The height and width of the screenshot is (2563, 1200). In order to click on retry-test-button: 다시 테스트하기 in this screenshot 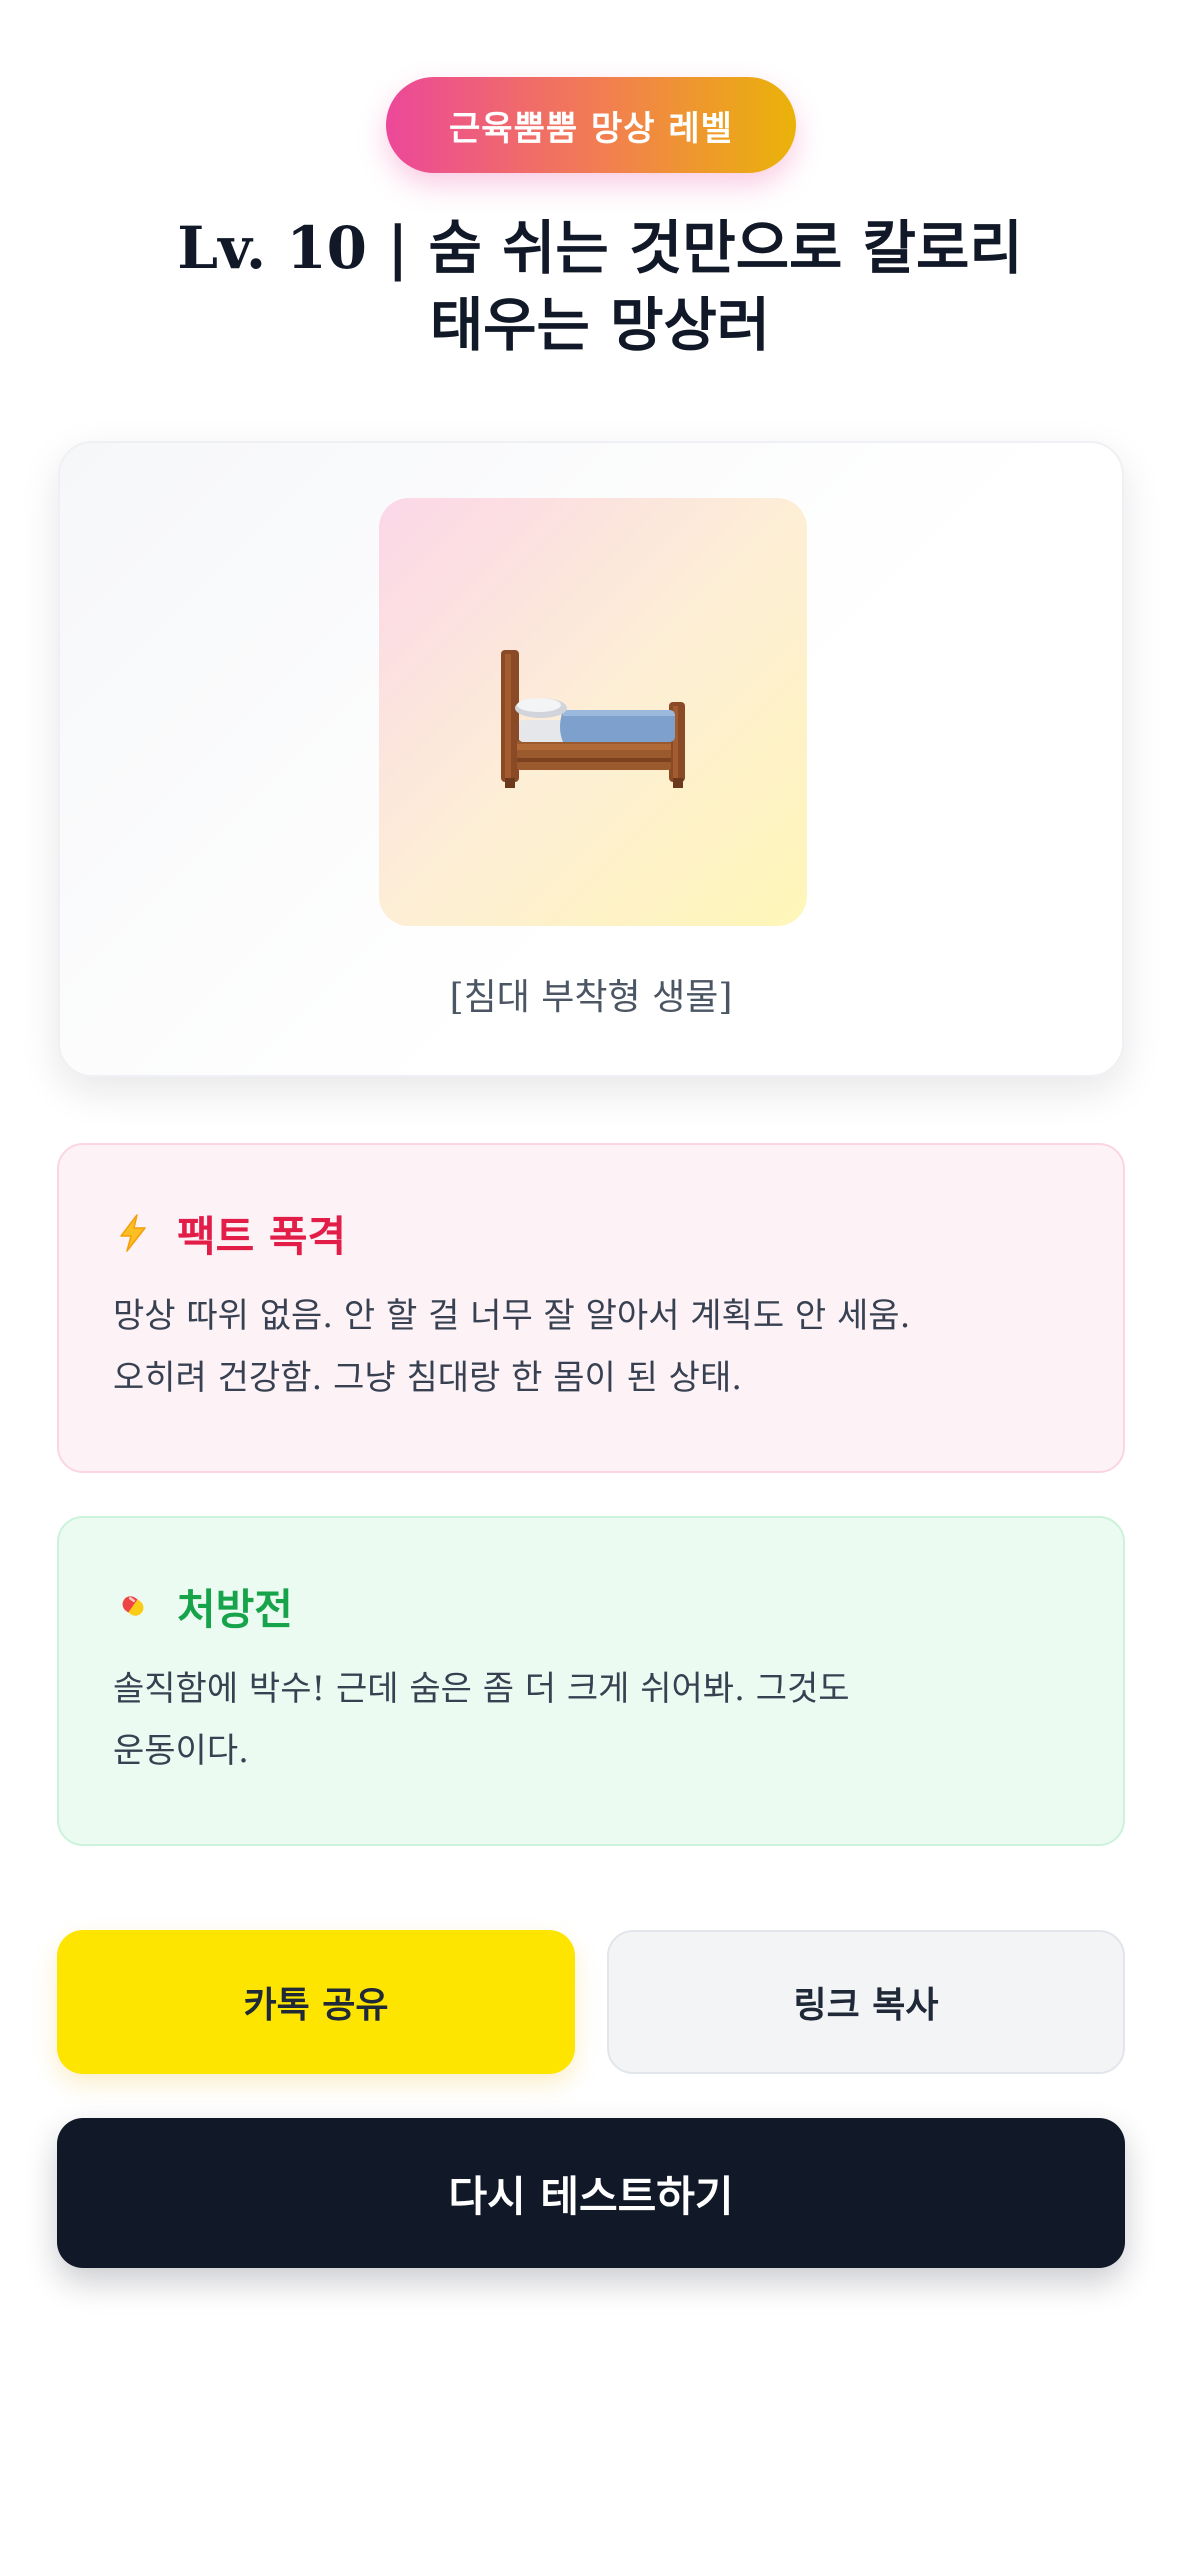, I will do `click(591, 2193)`.